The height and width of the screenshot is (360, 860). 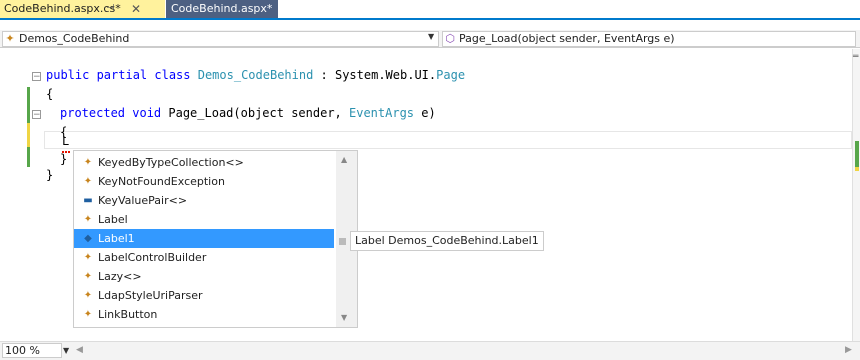 I want to click on editor-bottom-bar: 100 % ▼ ◀ ▶, so click(x=430, y=350).